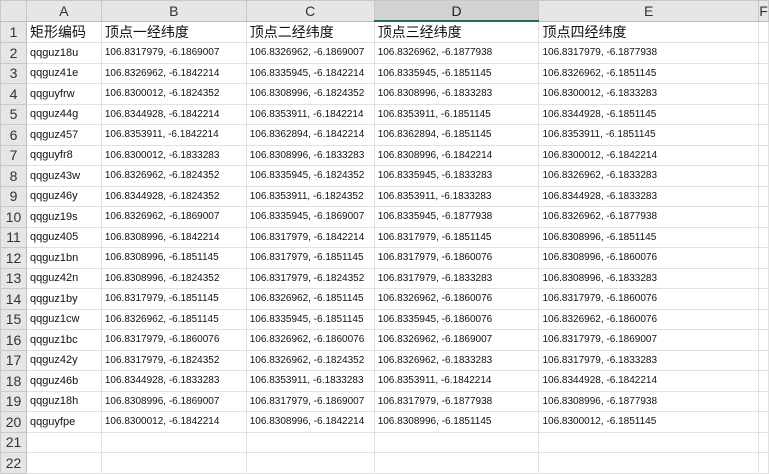 This screenshot has width=769, height=474. Describe the element at coordinates (456, 360) in the screenshot. I see `cell-d: 106.8326962, -6.1833283` at that location.